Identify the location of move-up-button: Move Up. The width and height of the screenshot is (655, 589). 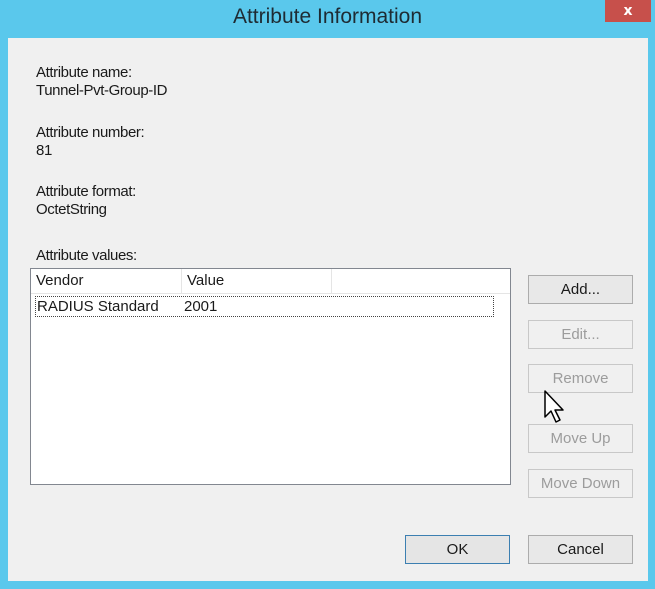
(580, 438).